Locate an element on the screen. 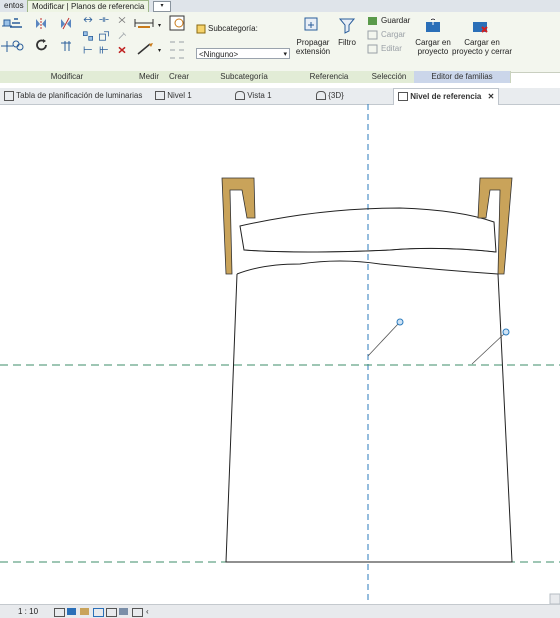 The image size is (560, 618). visual-style-icon is located at coordinates (71, 611).